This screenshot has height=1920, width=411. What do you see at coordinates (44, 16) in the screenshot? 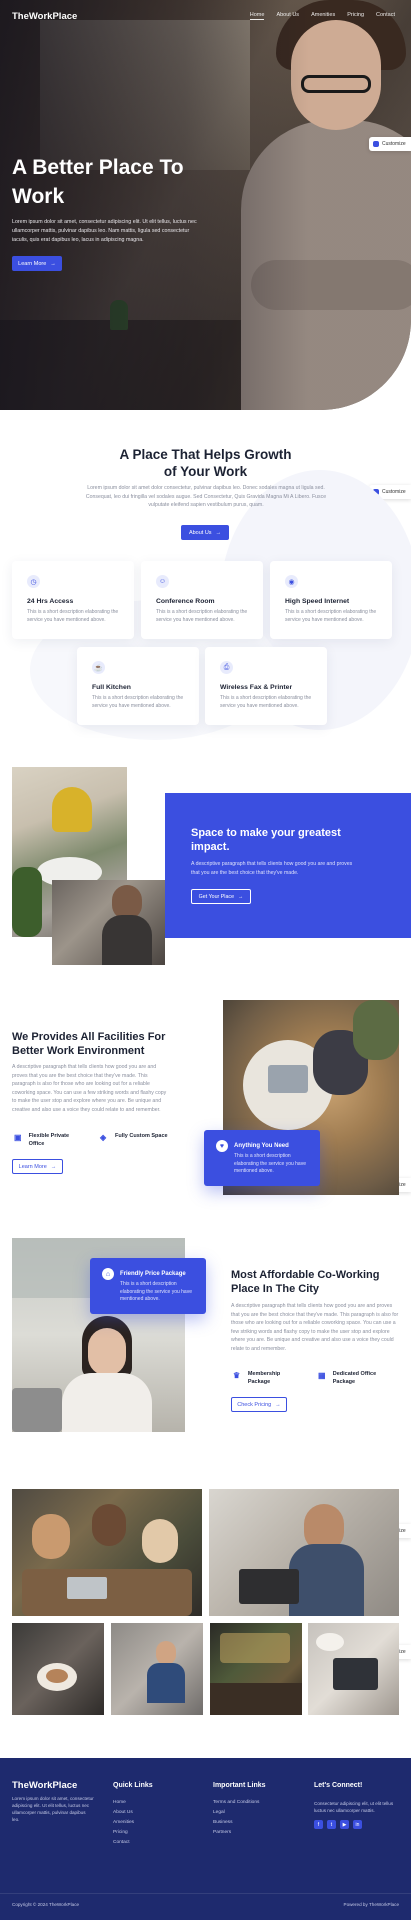
I see `site-logo: TheWorkPlace` at bounding box center [44, 16].